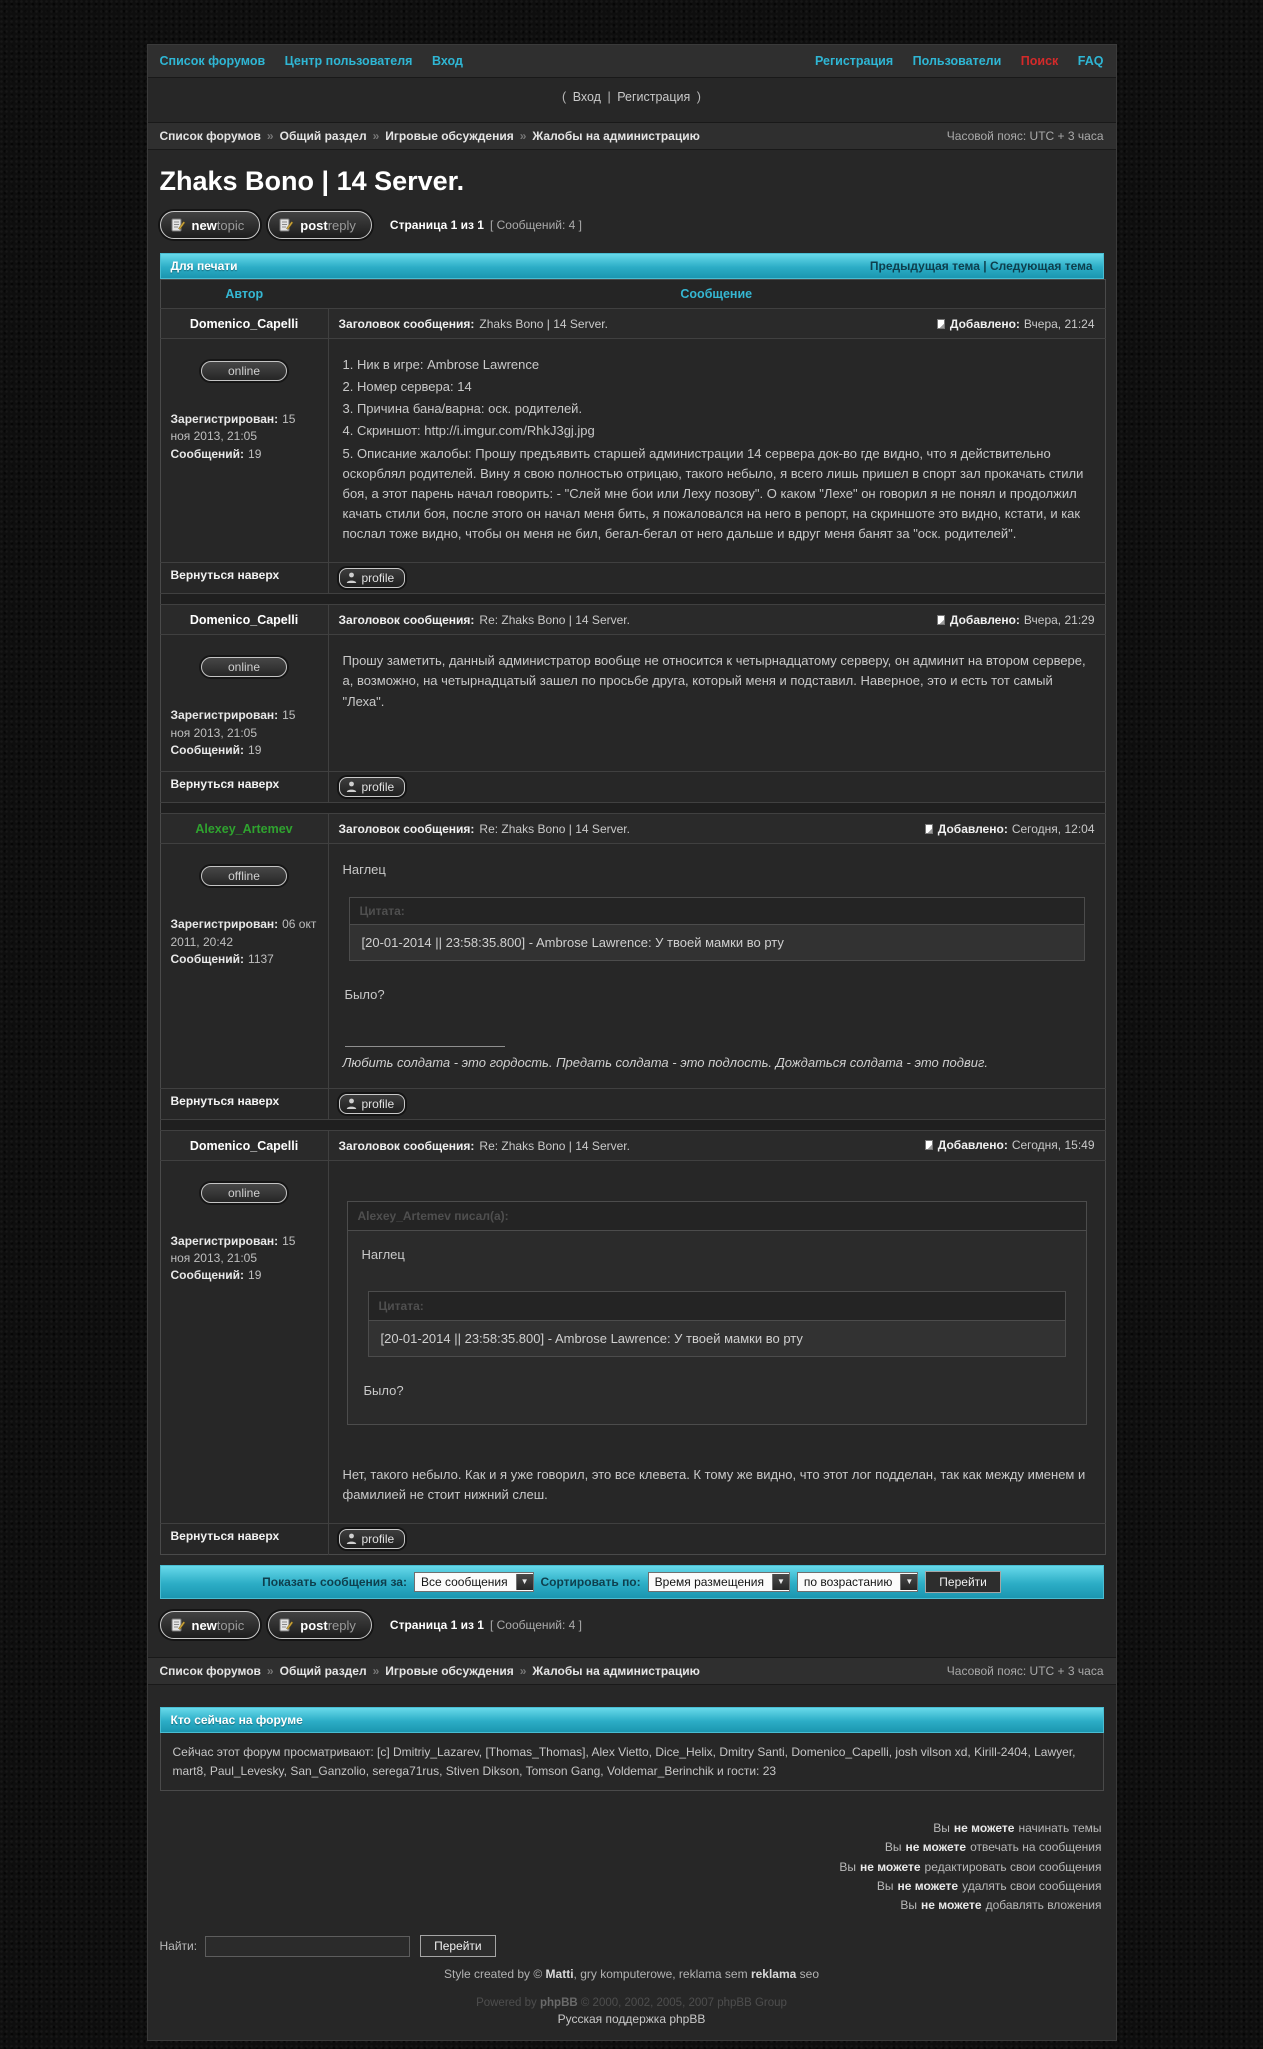 The width and height of the screenshot is (1263, 2049). What do you see at coordinates (587, 97) in the screenshot?
I see `login-link: Вход` at bounding box center [587, 97].